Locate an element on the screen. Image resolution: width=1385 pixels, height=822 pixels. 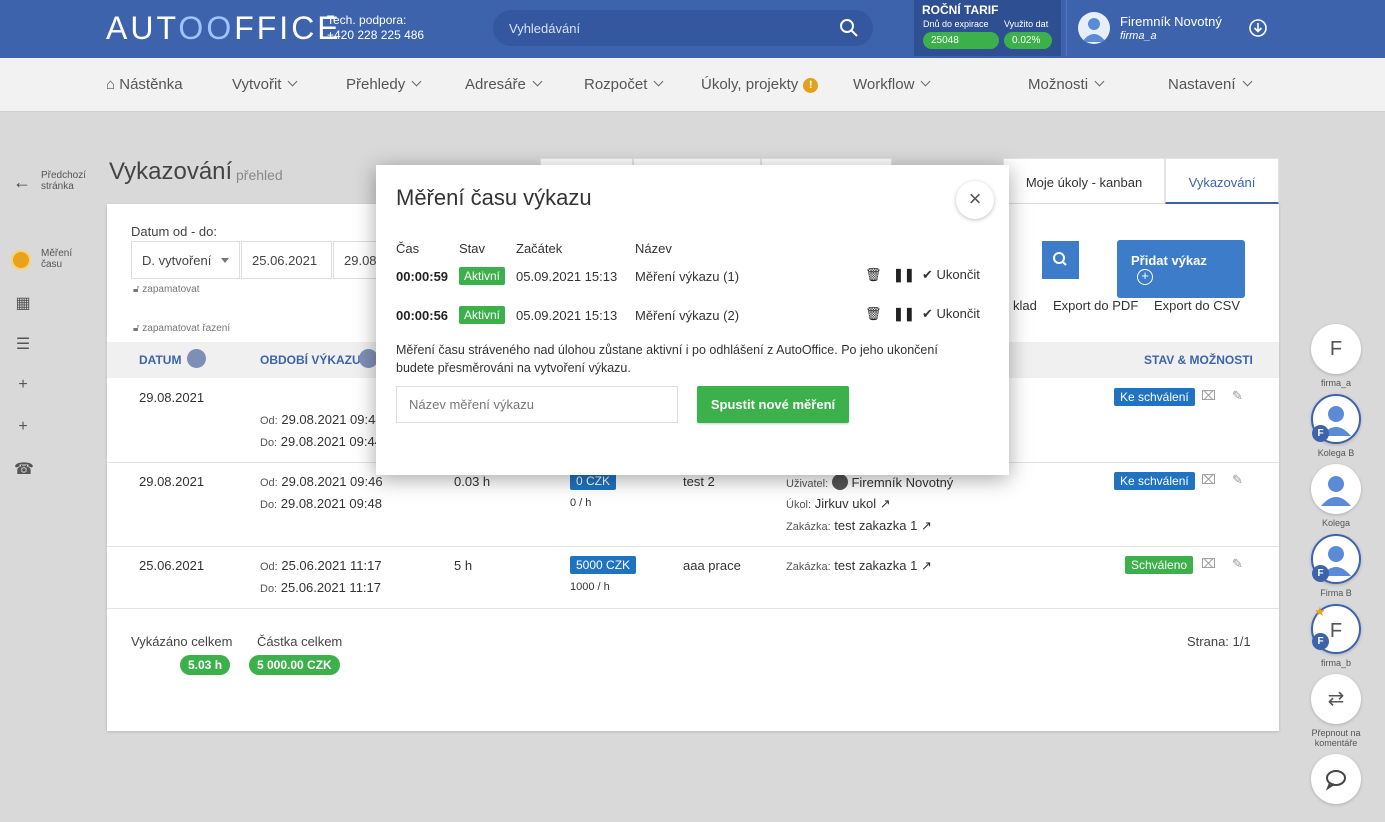
nav-workflow: Workflow is located at coordinates (892, 84).